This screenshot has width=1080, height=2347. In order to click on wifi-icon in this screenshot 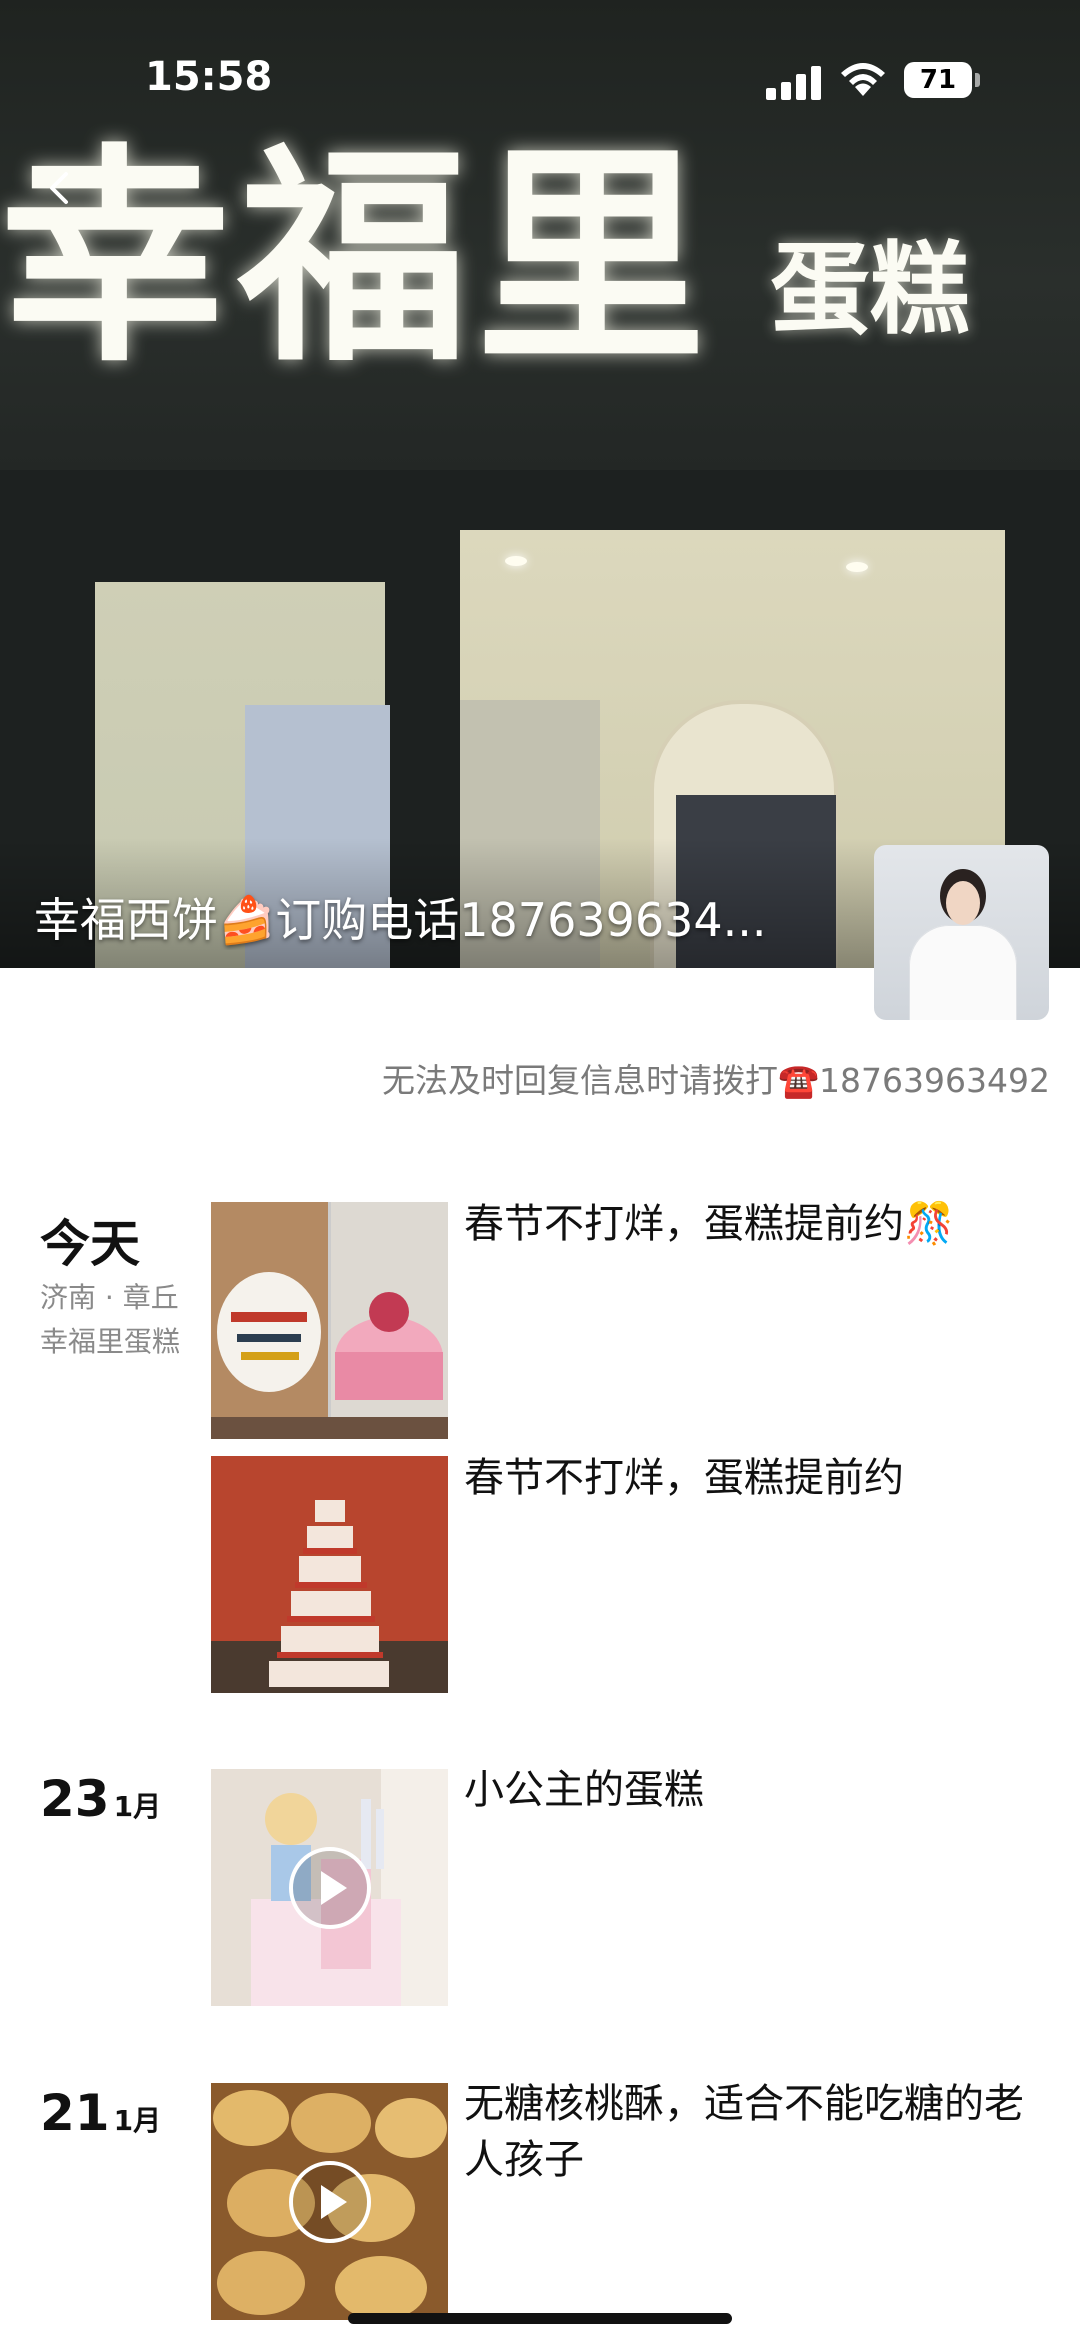, I will do `click(863, 79)`.